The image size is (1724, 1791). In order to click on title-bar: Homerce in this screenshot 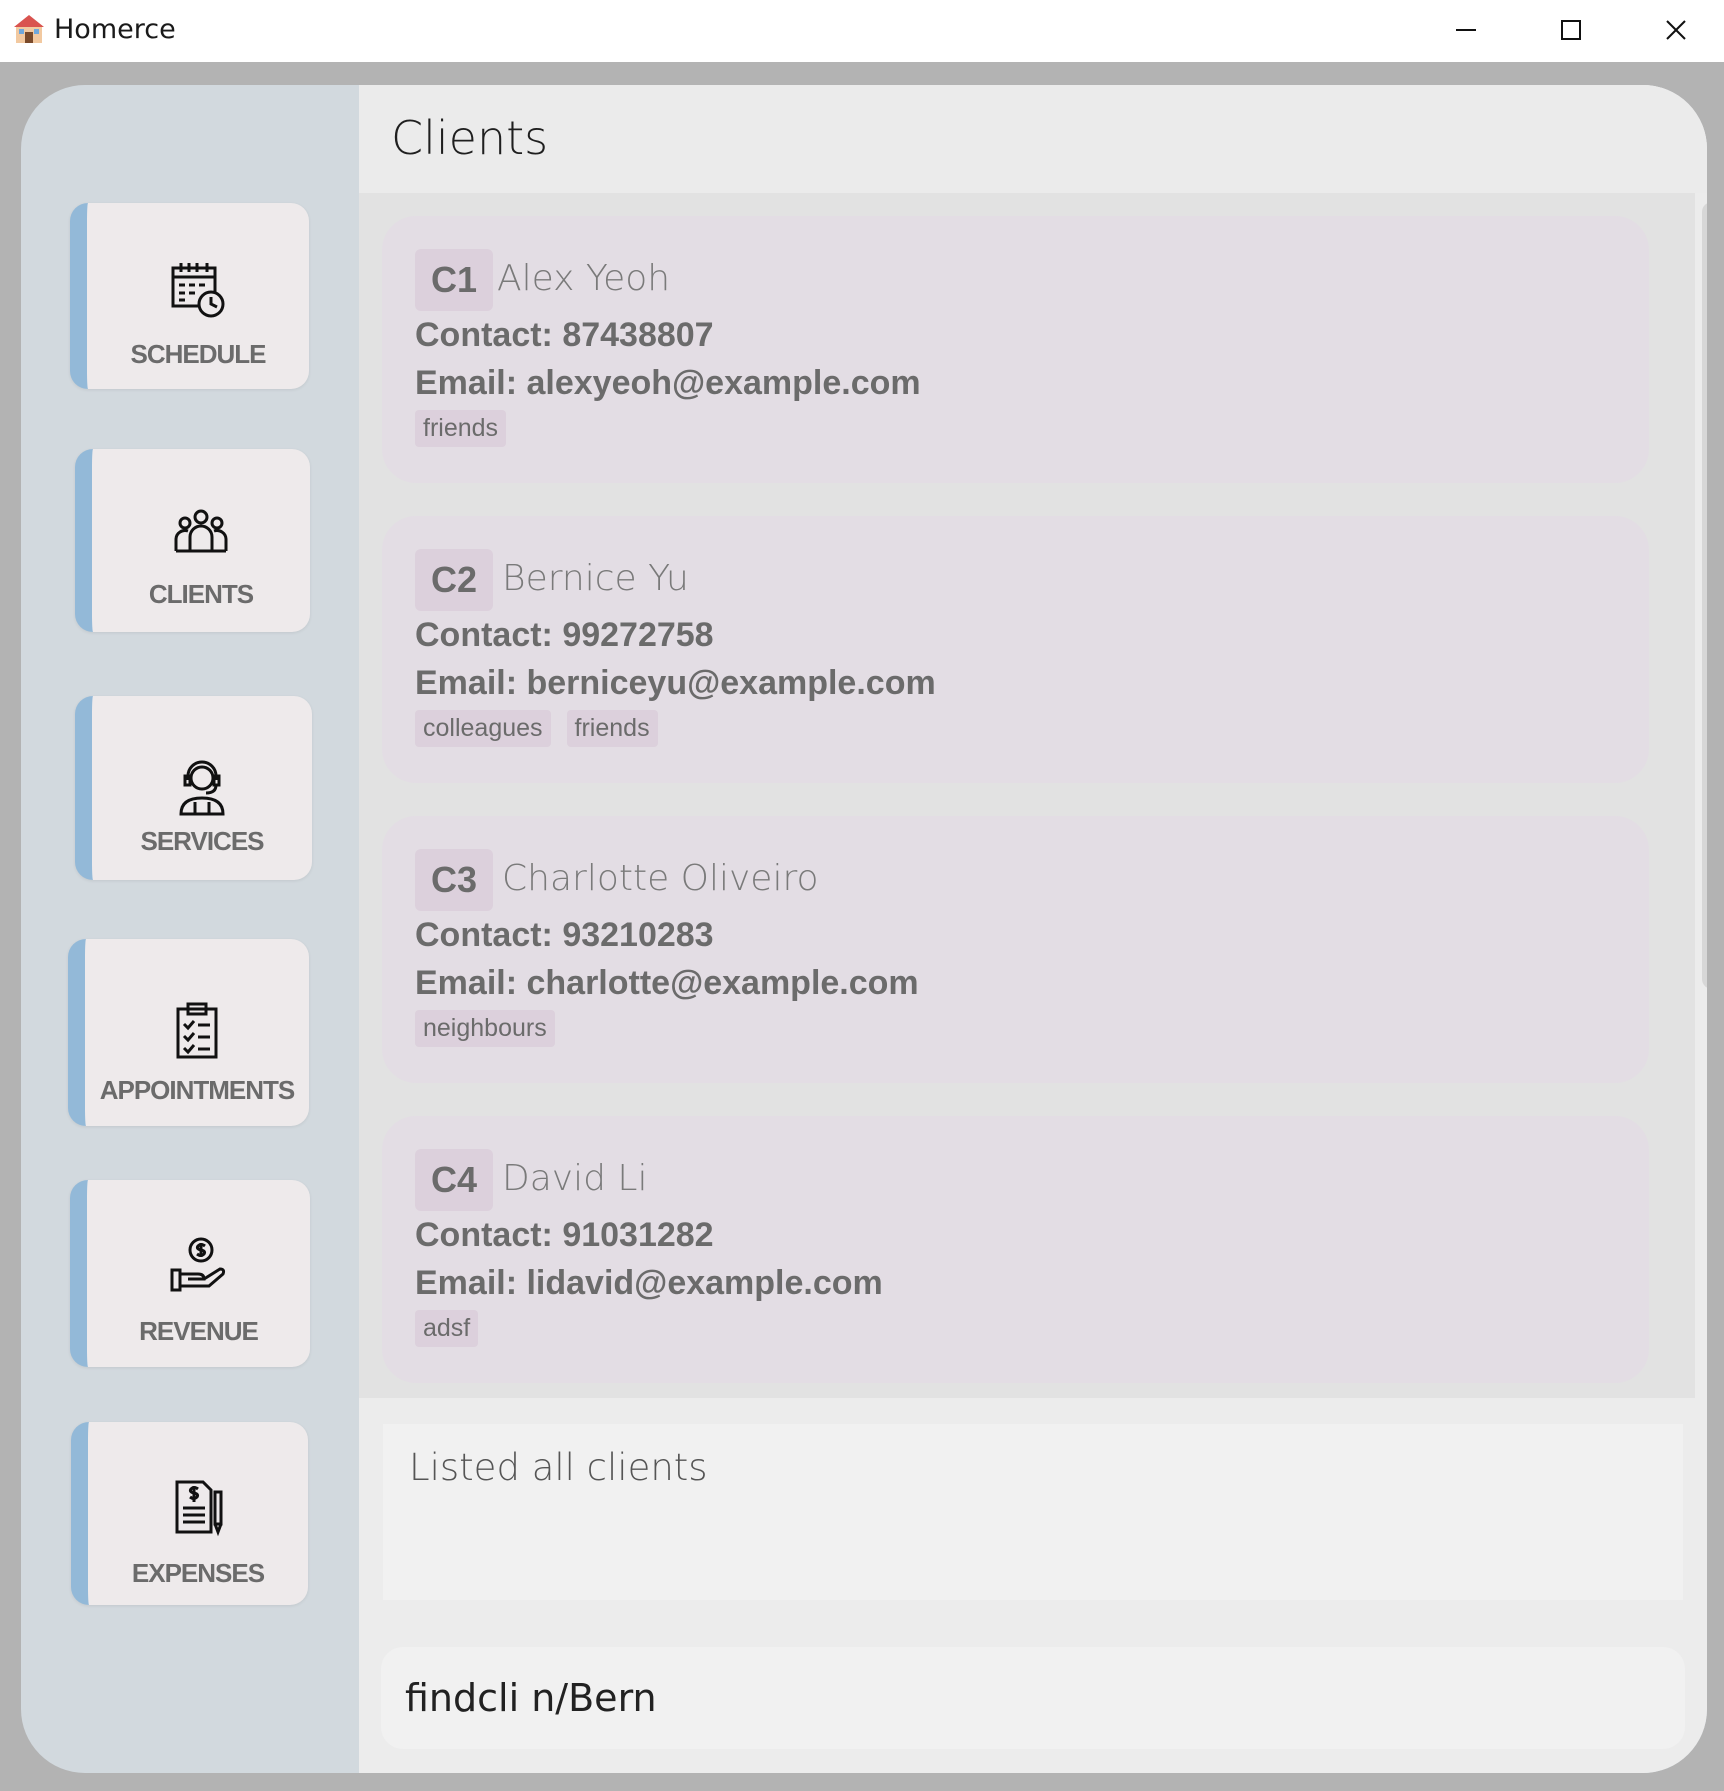, I will do `click(862, 31)`.